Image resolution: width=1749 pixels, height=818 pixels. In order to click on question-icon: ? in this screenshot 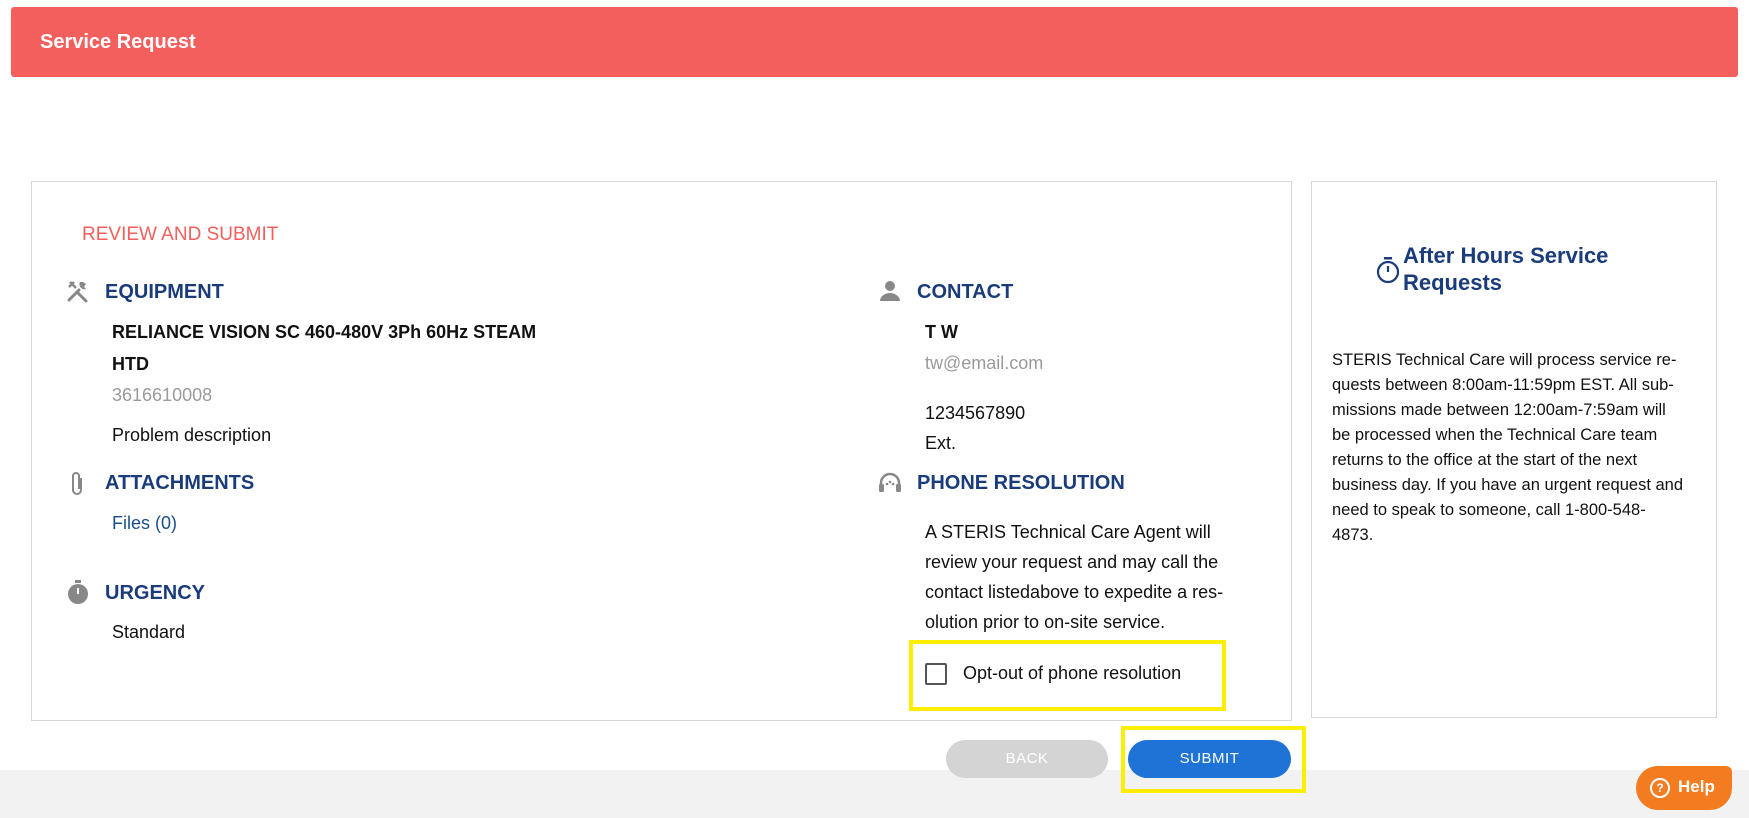, I will do `click(1660, 788)`.